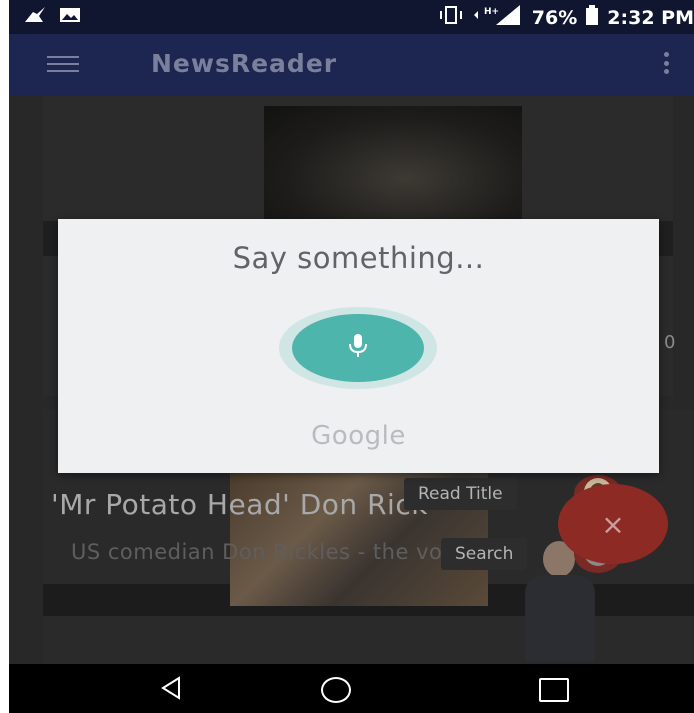 The image size is (694, 713). What do you see at coordinates (63, 65) in the screenshot?
I see `hamburger-menu-icon` at bounding box center [63, 65].